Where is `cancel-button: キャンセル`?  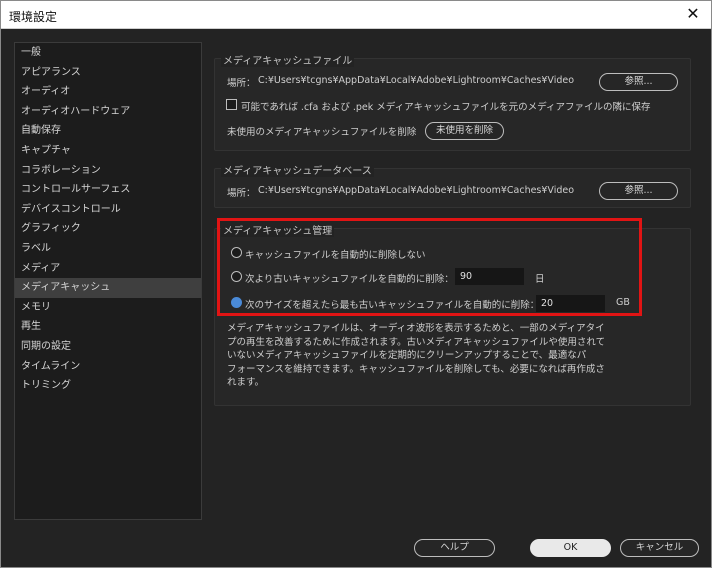 cancel-button: キャンセル is located at coordinates (659, 548).